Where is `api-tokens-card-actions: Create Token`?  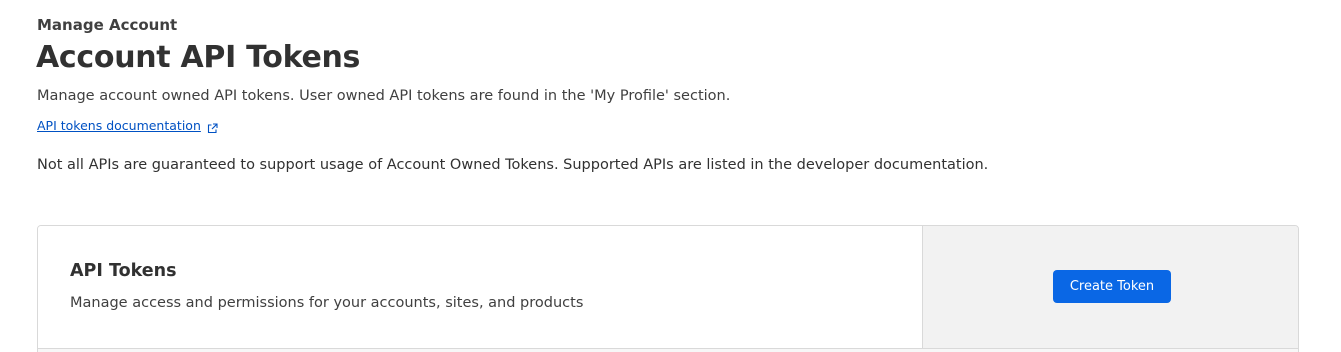 api-tokens-card-actions: Create Token is located at coordinates (1110, 287).